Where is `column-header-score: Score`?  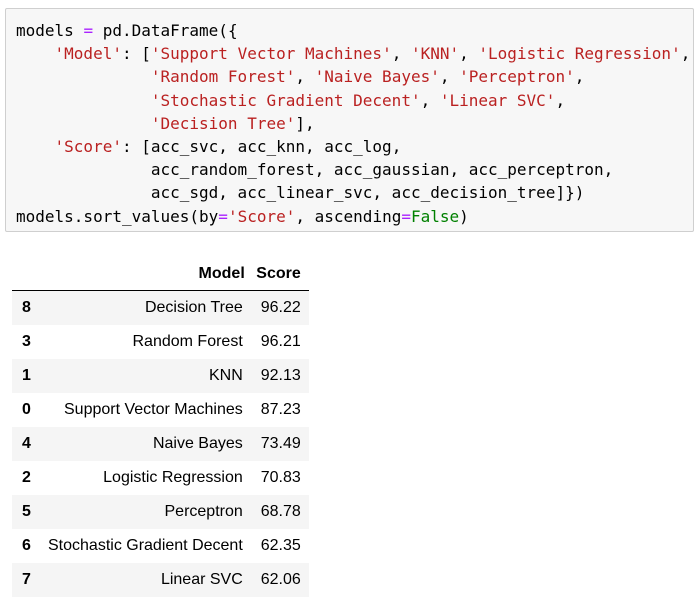 column-header-score: Score is located at coordinates (280, 274).